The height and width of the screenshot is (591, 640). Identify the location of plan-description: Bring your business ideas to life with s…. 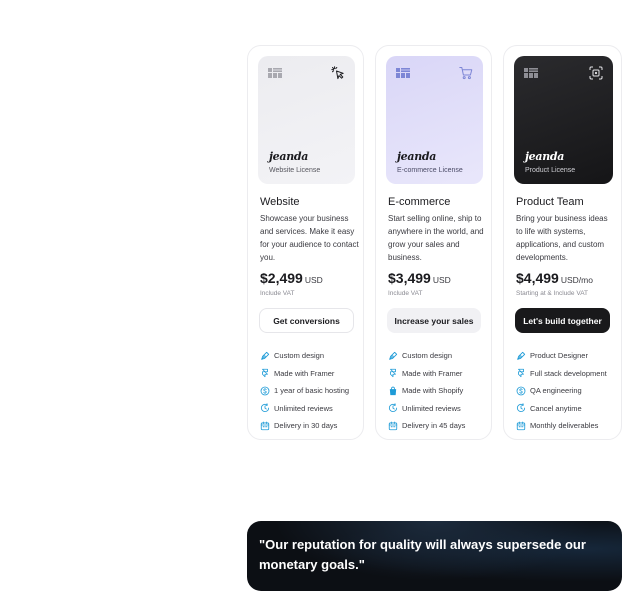
(562, 238).